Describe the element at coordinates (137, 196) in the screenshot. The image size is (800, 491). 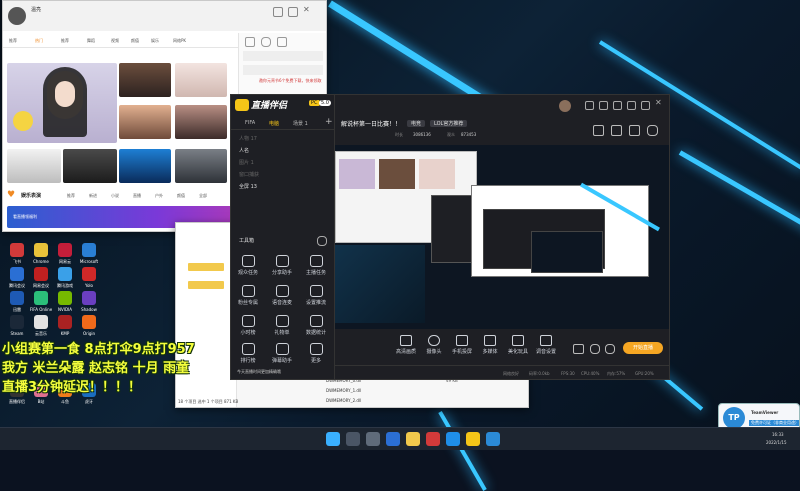
I see `section-tab: 直播` at that location.